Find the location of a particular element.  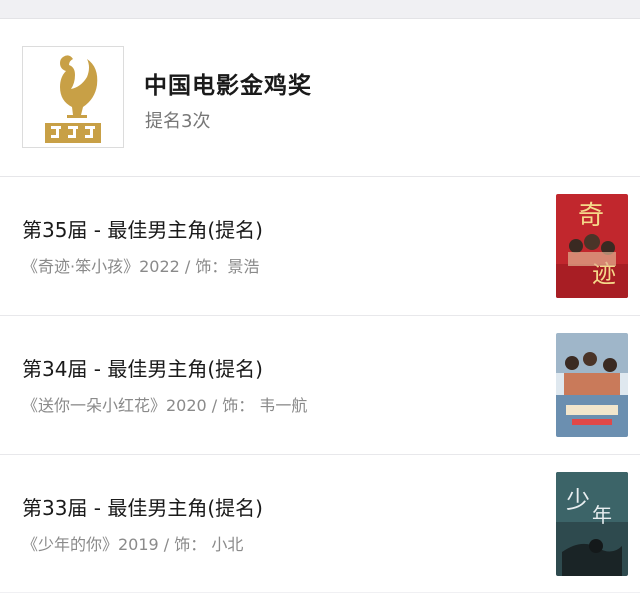

svg-text: 奇 is located at coordinates (591, 216).